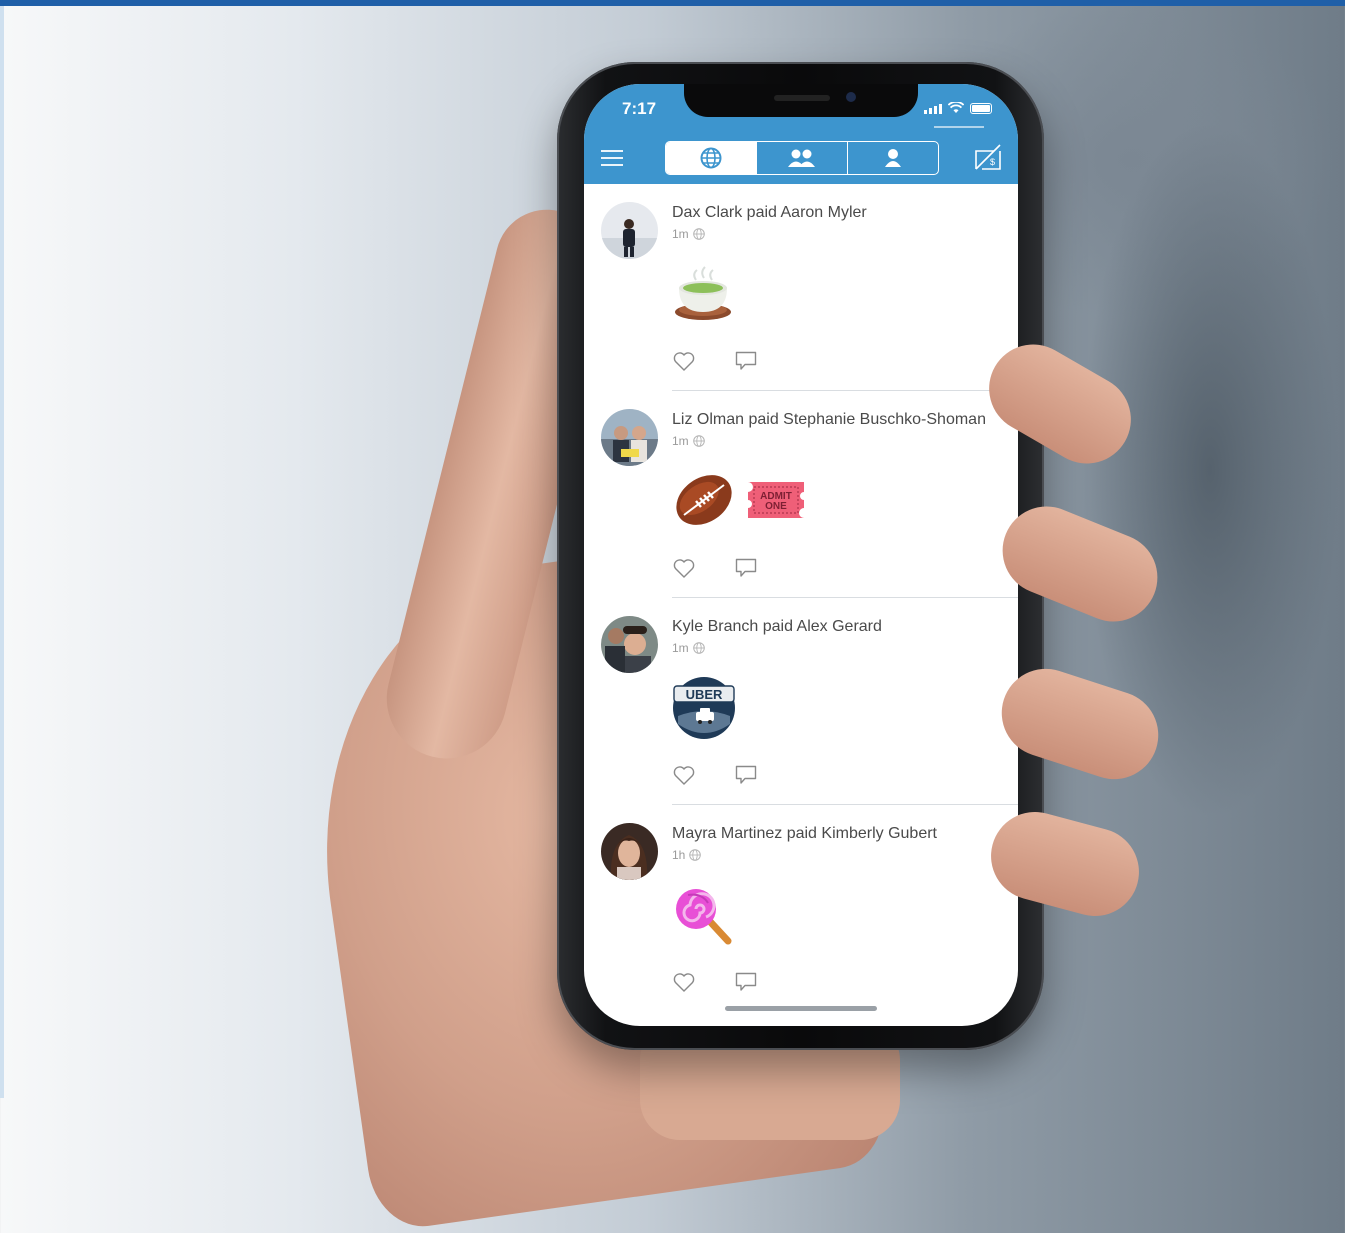 This screenshot has width=1345, height=1233. Describe the element at coordinates (933, 109) in the screenshot. I see `signal-icon` at that location.